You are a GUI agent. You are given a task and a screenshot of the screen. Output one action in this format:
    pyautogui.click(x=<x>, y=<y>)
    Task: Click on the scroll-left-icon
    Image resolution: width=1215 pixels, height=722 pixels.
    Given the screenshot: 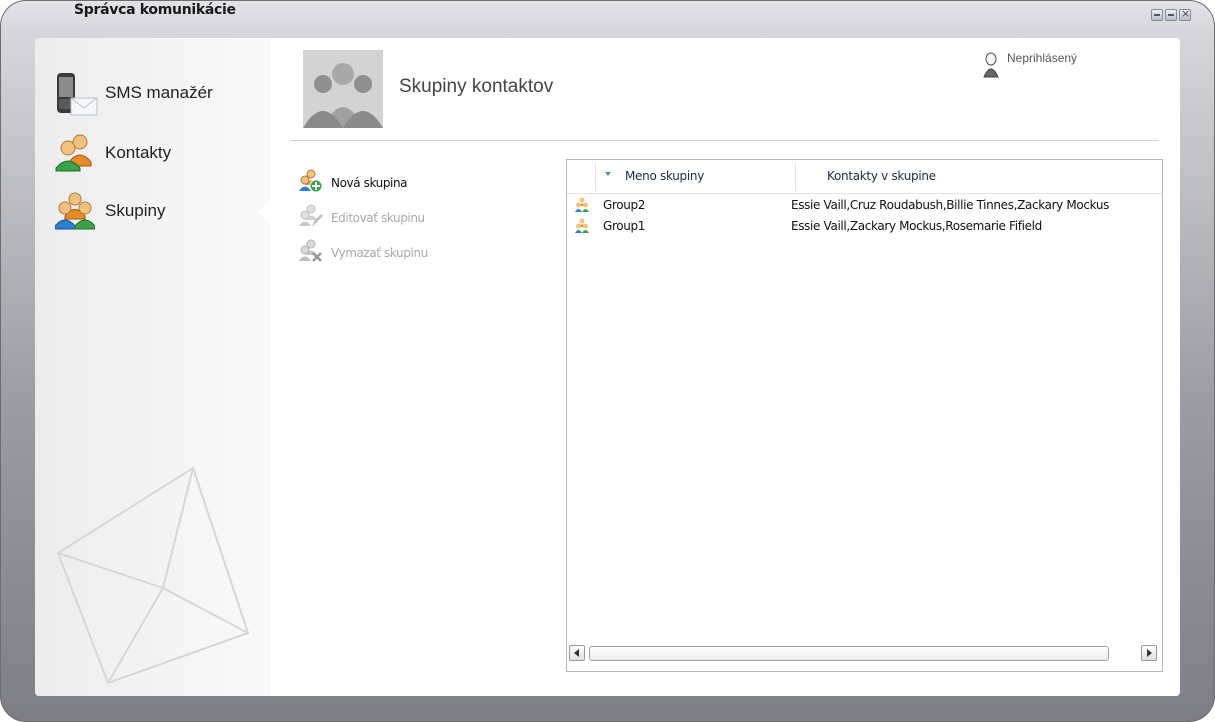 What is the action you would take?
    pyautogui.click(x=576, y=653)
    